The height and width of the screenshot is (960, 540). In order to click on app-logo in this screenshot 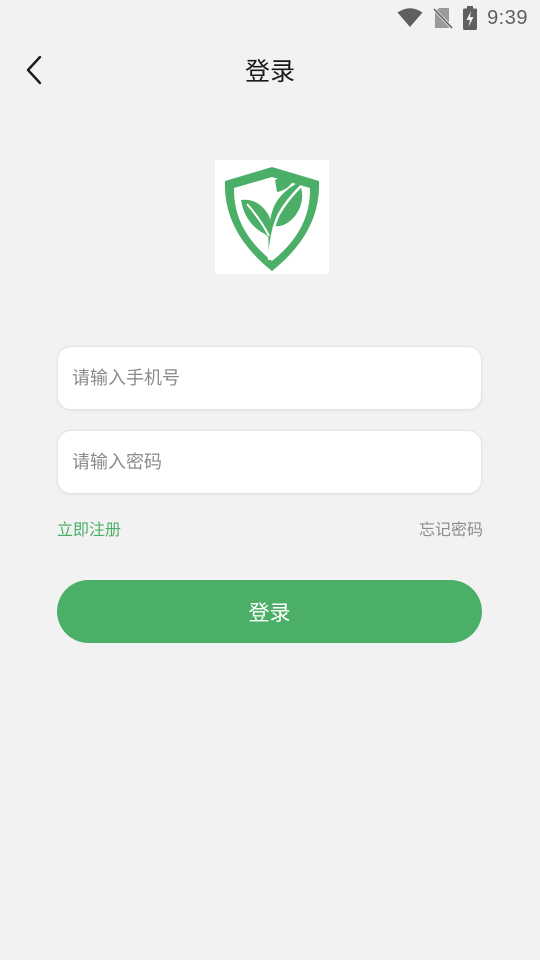, I will do `click(272, 217)`.